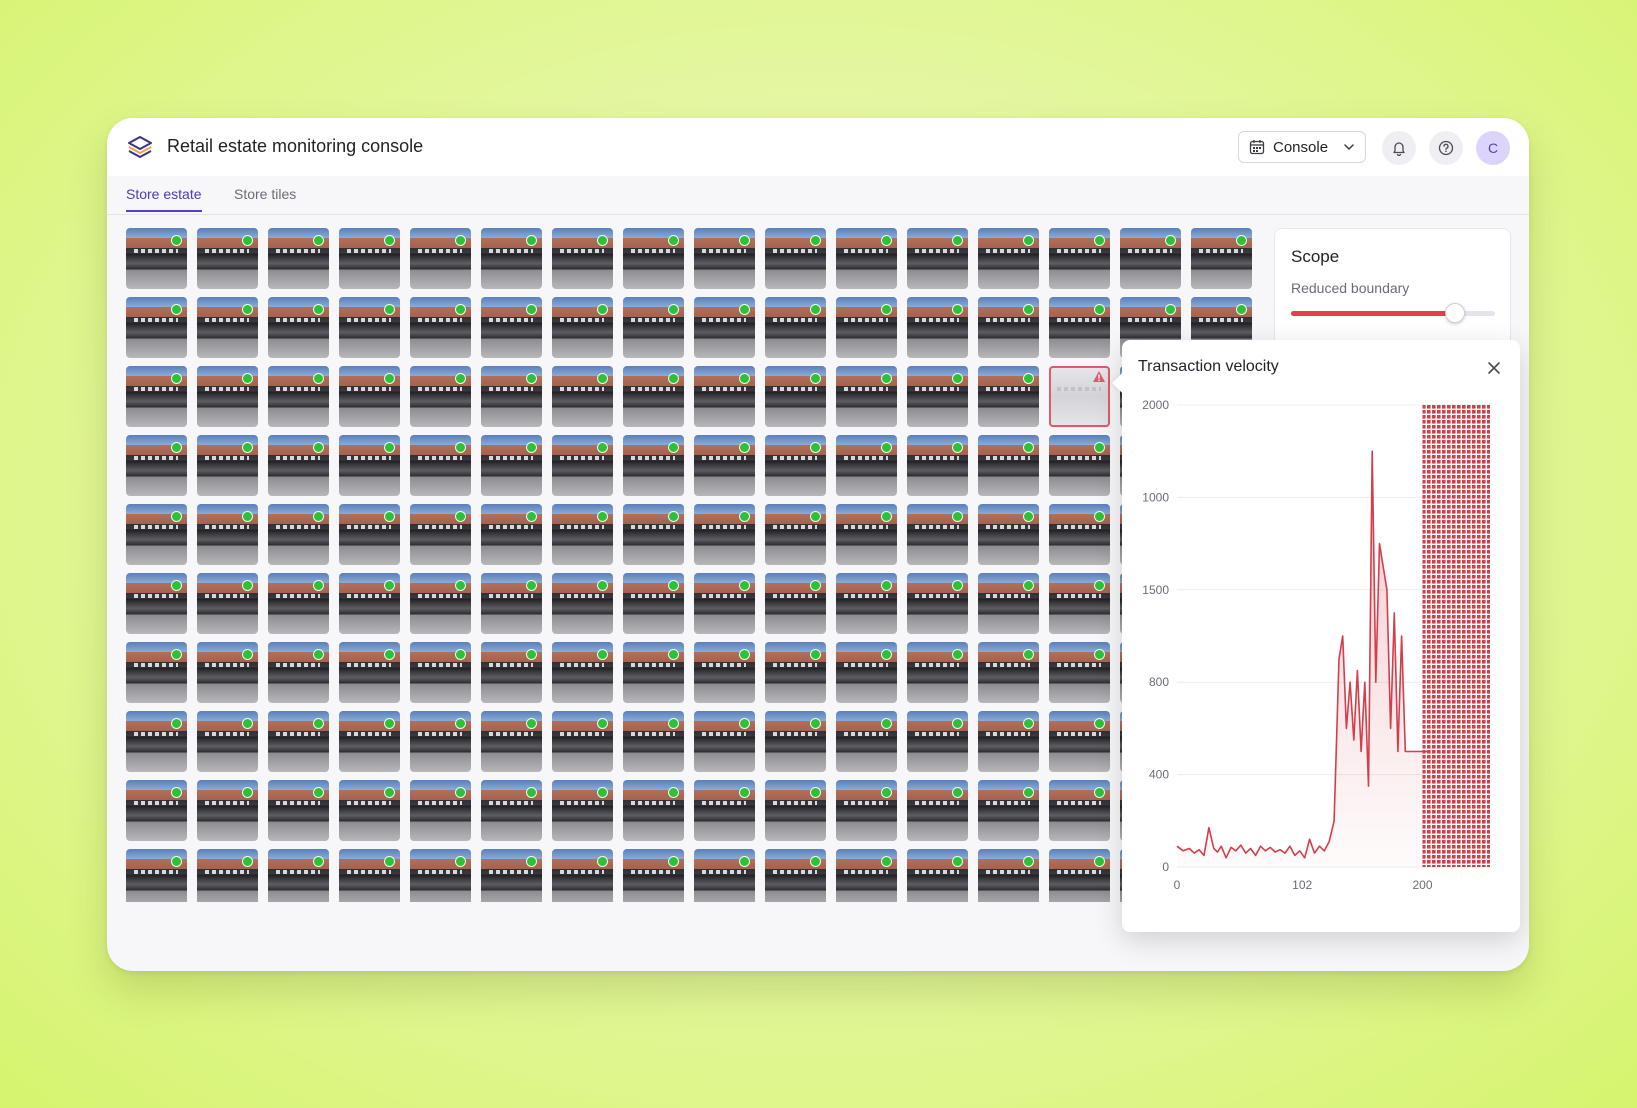 The height and width of the screenshot is (1108, 1637). I want to click on store-tile-alert, so click(1079, 396).